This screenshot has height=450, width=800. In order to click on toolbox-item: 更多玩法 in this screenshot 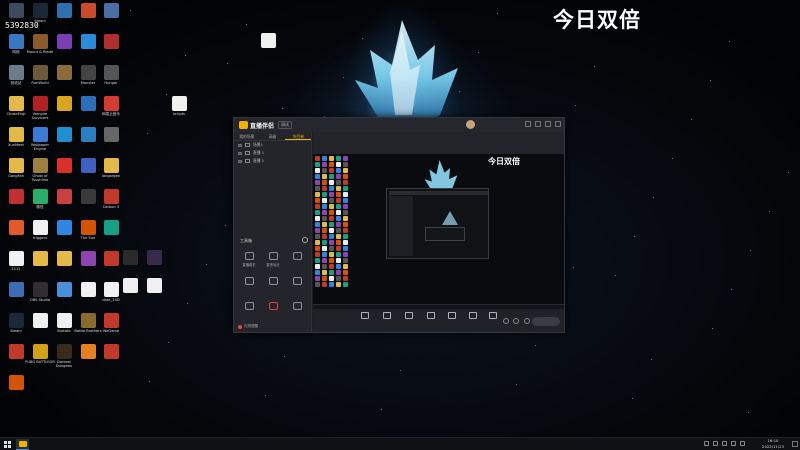, I will do `click(273, 259)`.